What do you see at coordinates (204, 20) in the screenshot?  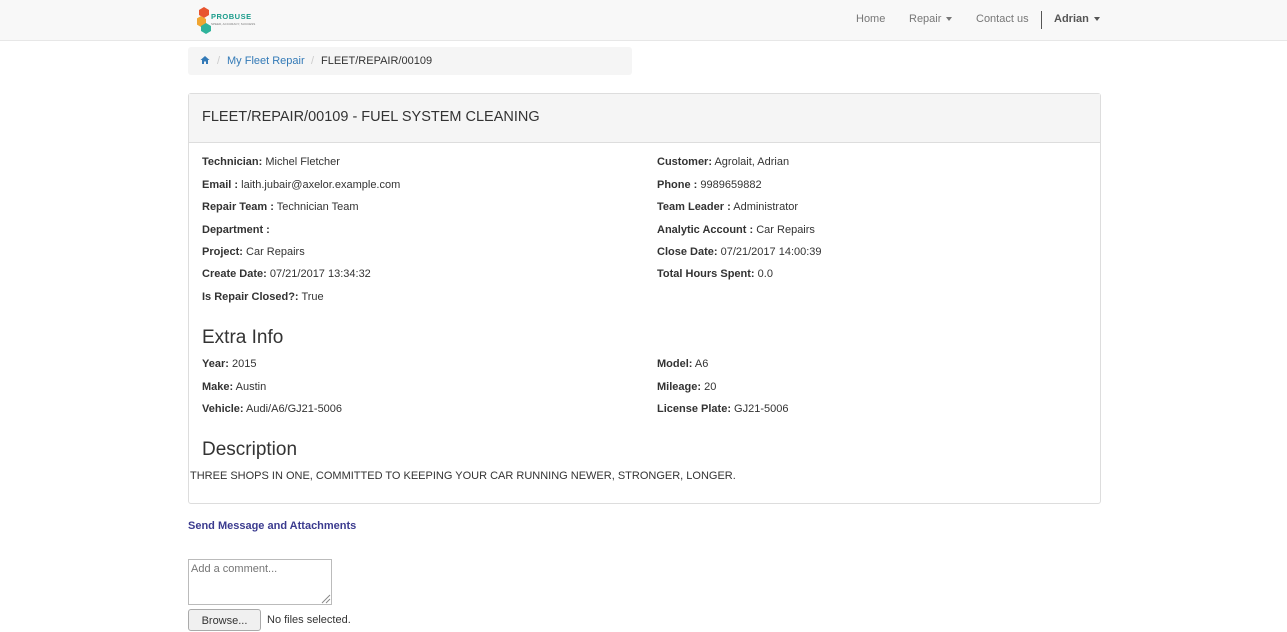 I see `logo-hexagons-icon` at bounding box center [204, 20].